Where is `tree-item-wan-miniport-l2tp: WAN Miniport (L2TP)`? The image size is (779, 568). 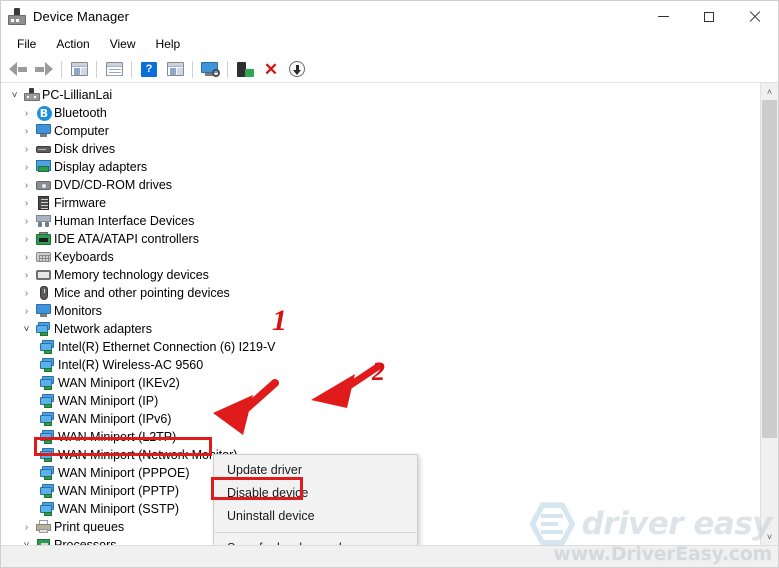 tree-item-wan-miniport-l2tp: WAN Miniport (L2TP) is located at coordinates (380, 437).